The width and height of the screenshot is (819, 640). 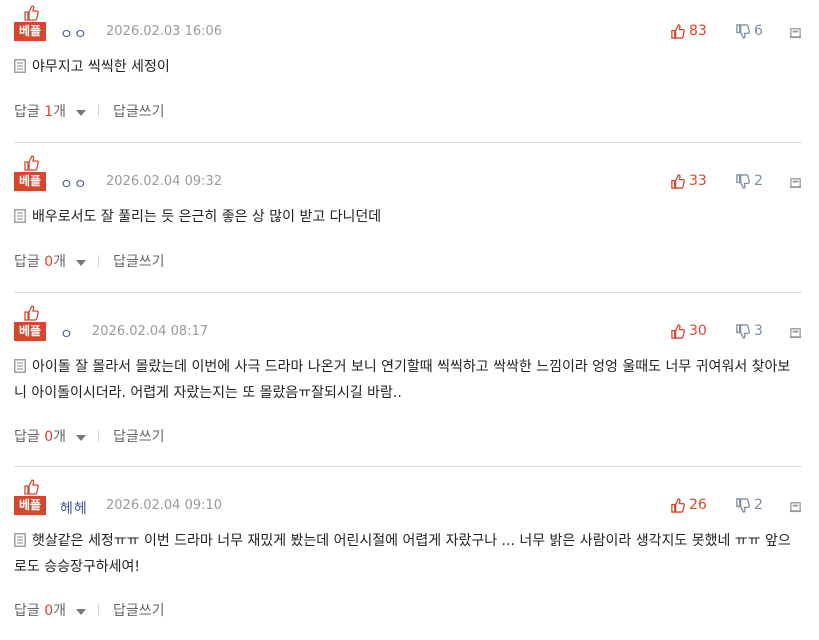 I want to click on upvote-count: 83, so click(x=698, y=31).